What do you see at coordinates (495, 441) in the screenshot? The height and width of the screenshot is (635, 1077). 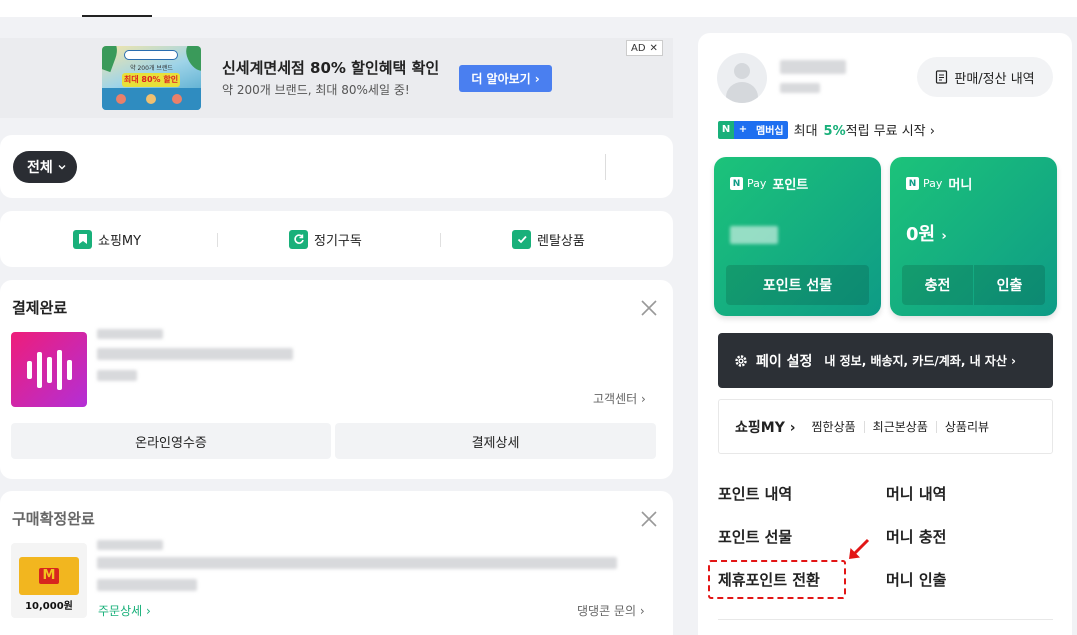 I see `payment-detail-button: 결제상세` at bounding box center [495, 441].